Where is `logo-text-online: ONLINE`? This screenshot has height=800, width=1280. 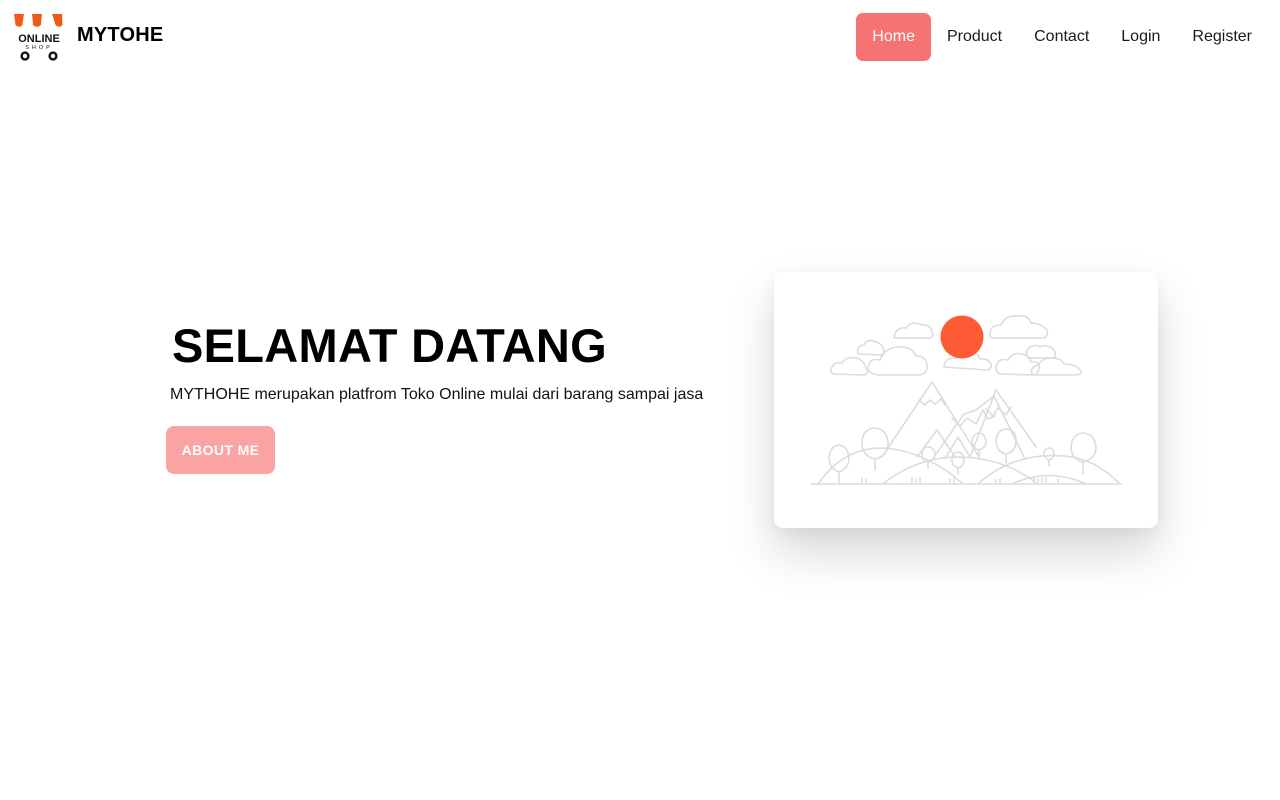
logo-text-online: ONLINE is located at coordinates (39, 39).